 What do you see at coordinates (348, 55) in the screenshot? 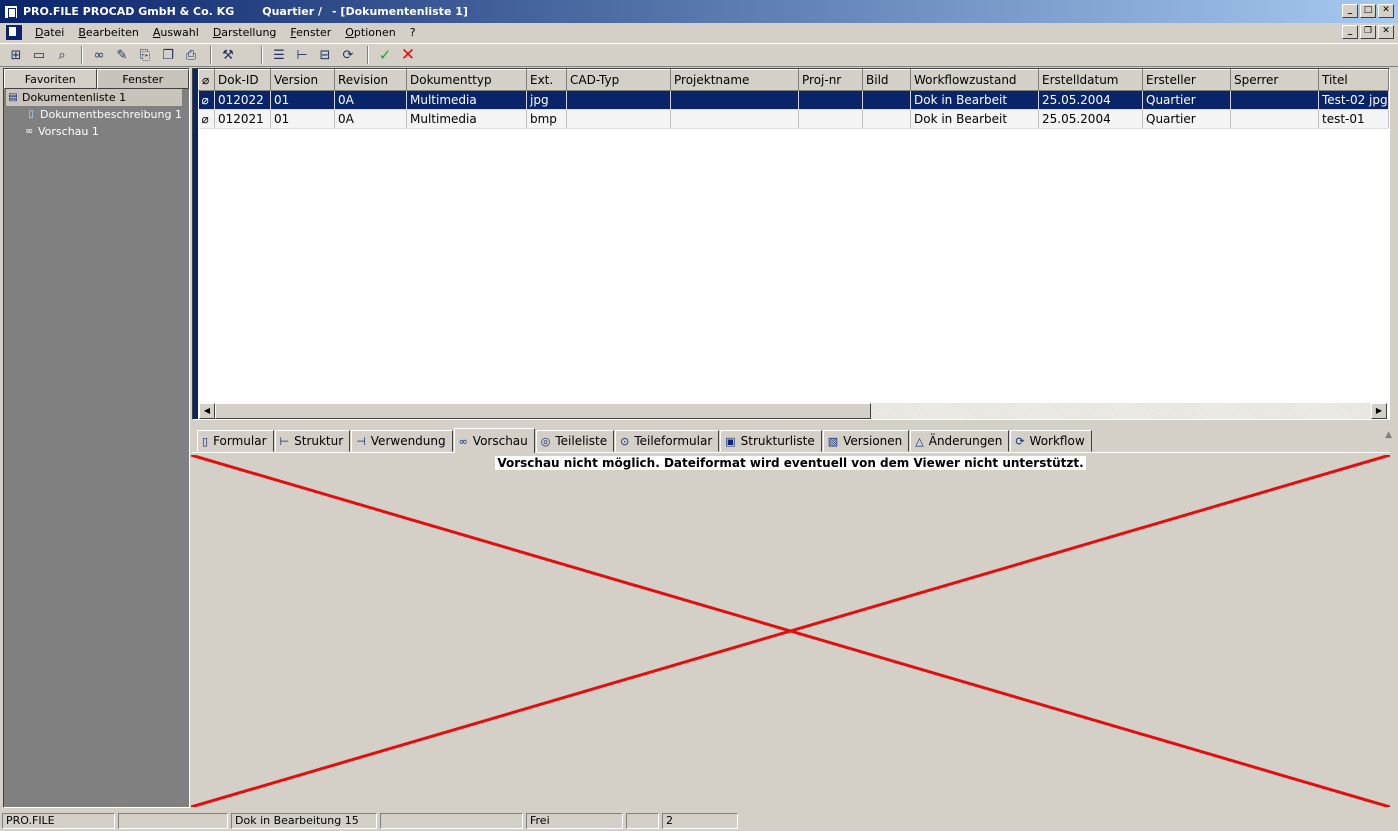
I see `workflow-icon: ⟳` at bounding box center [348, 55].